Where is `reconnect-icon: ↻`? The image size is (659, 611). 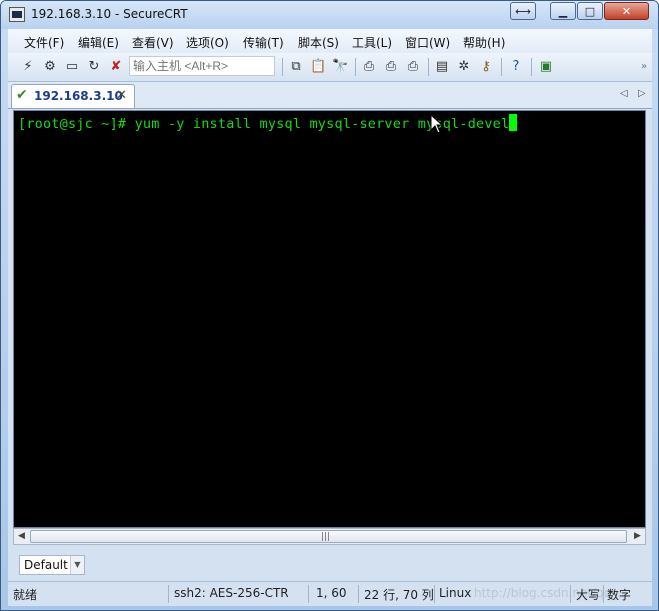
reconnect-icon: ↻ is located at coordinates (94, 67).